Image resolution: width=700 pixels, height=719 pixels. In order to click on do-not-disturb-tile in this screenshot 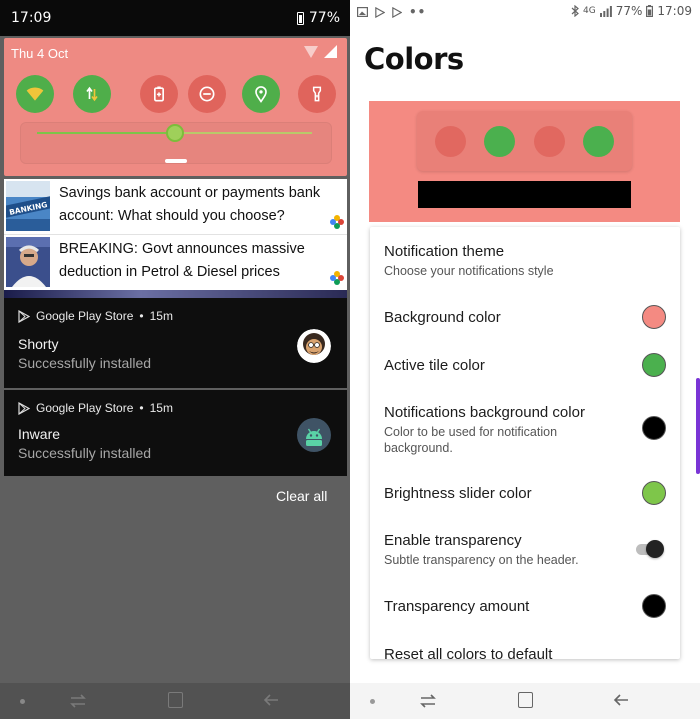, I will do `click(207, 94)`.